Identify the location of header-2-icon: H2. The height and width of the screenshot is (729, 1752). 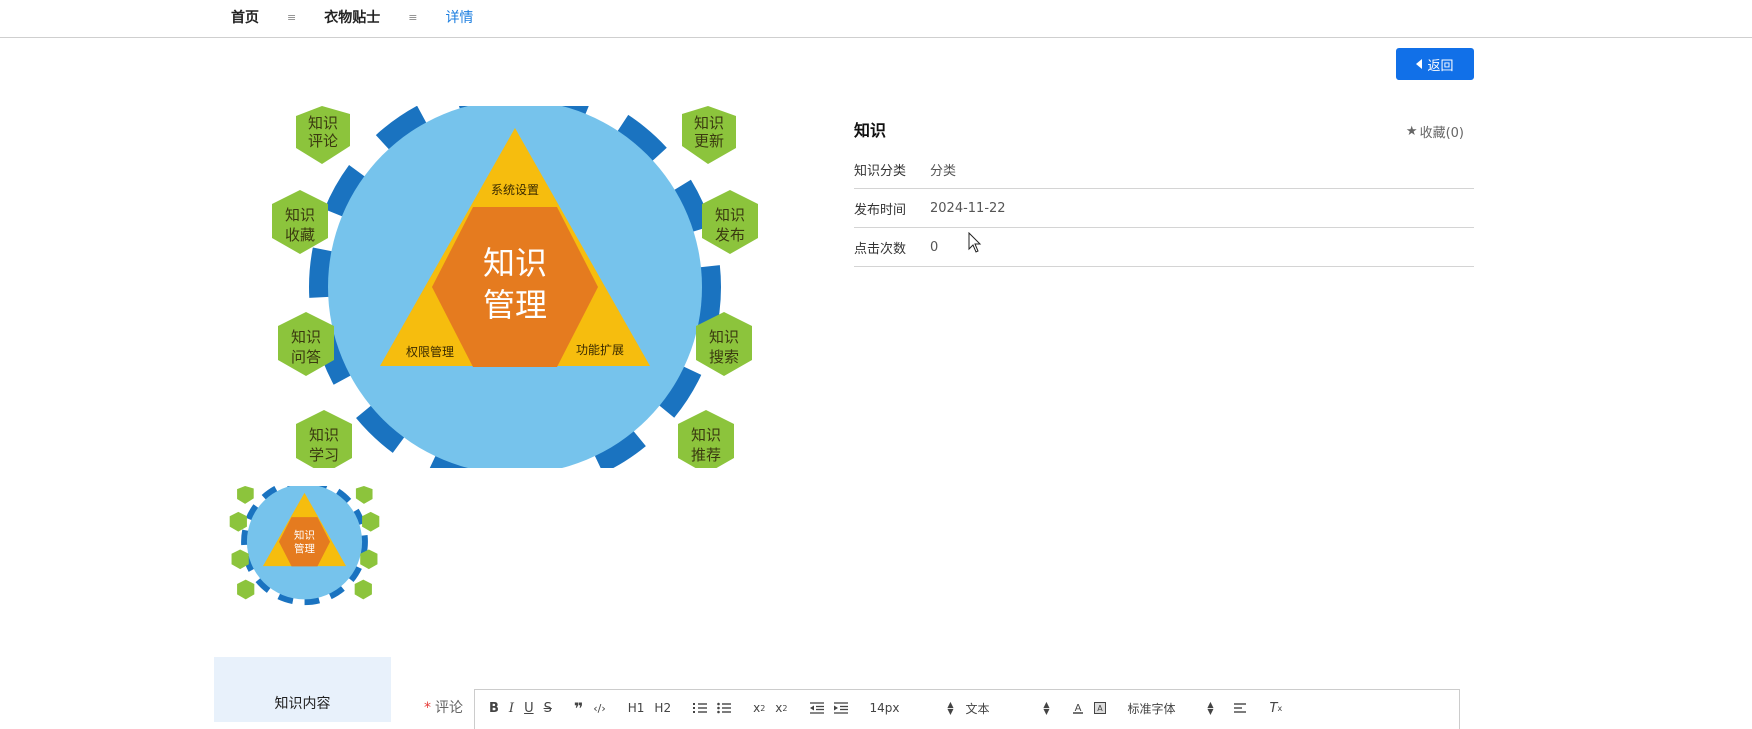
(662, 708).